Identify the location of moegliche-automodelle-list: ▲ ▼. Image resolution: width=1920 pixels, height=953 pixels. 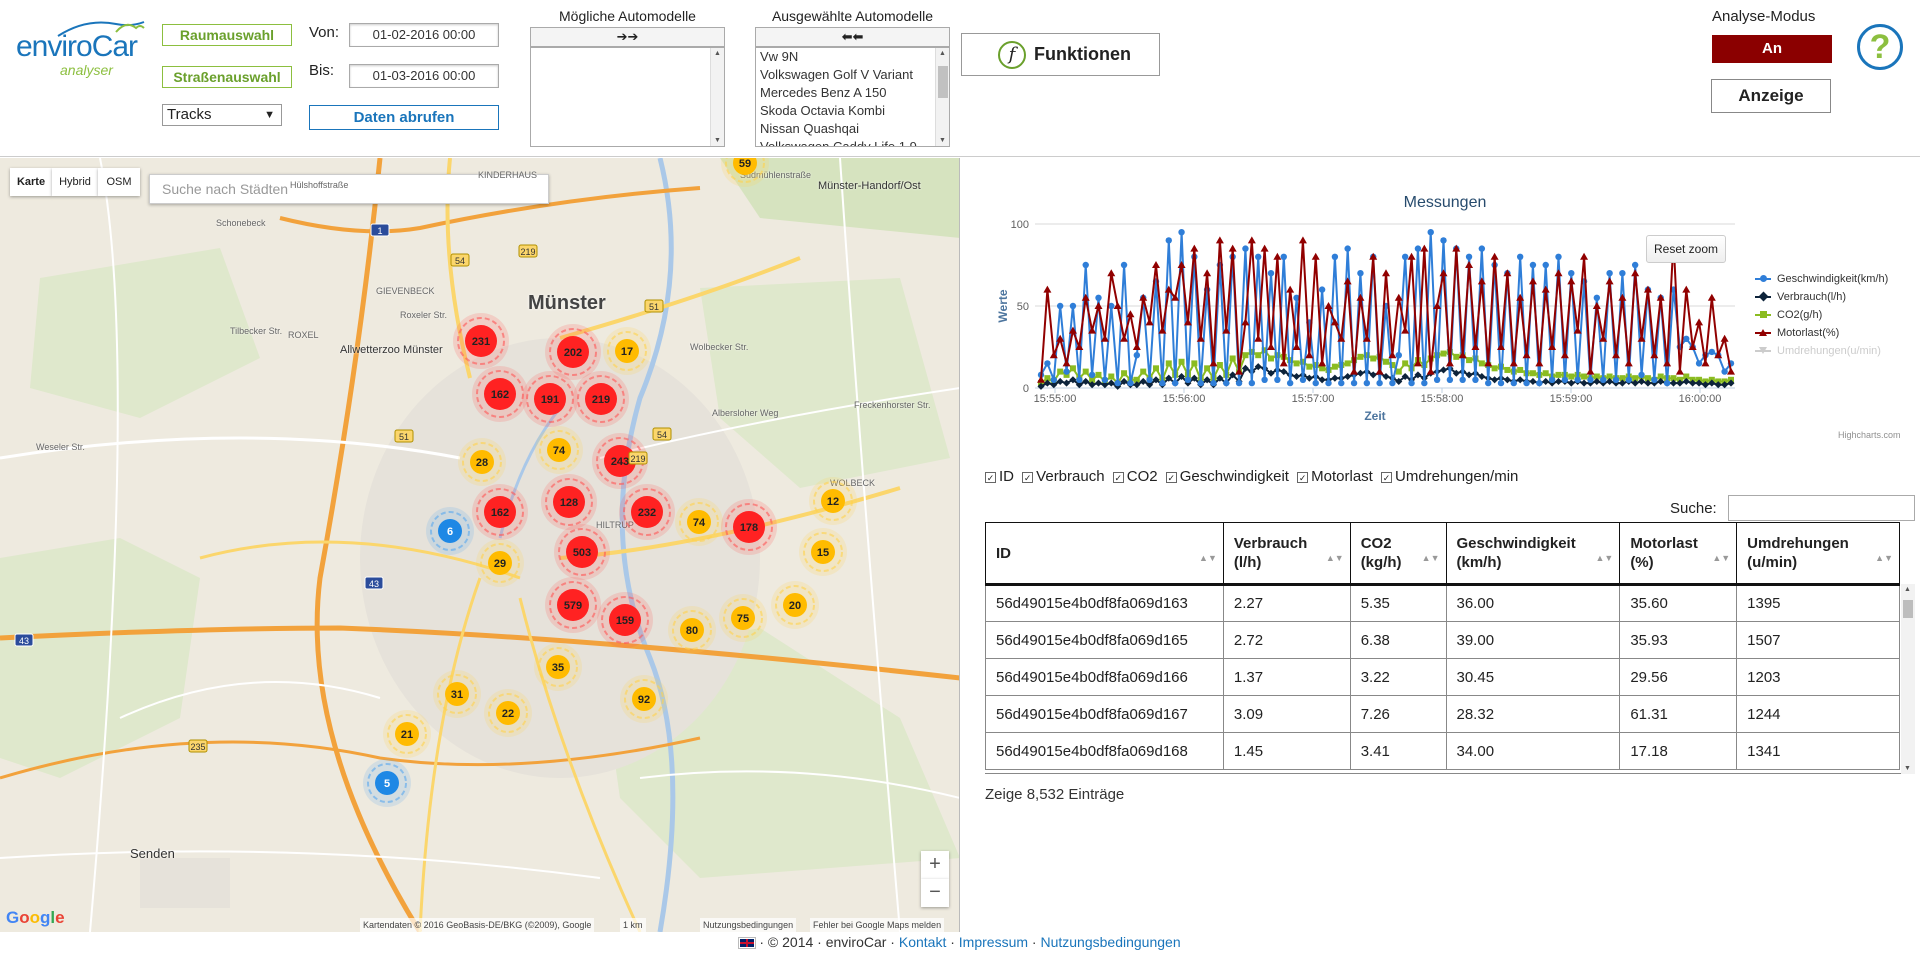
(627, 97).